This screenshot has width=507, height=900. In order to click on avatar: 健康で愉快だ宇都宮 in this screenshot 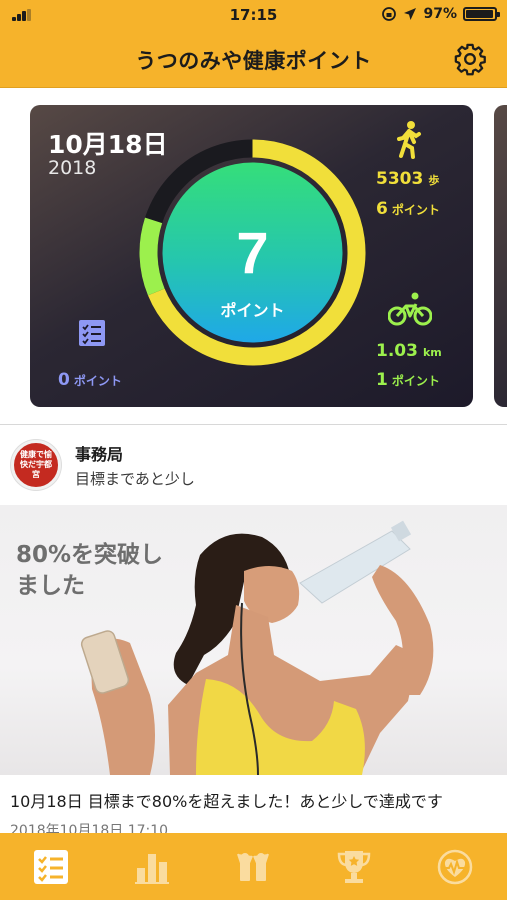, I will do `click(36, 465)`.